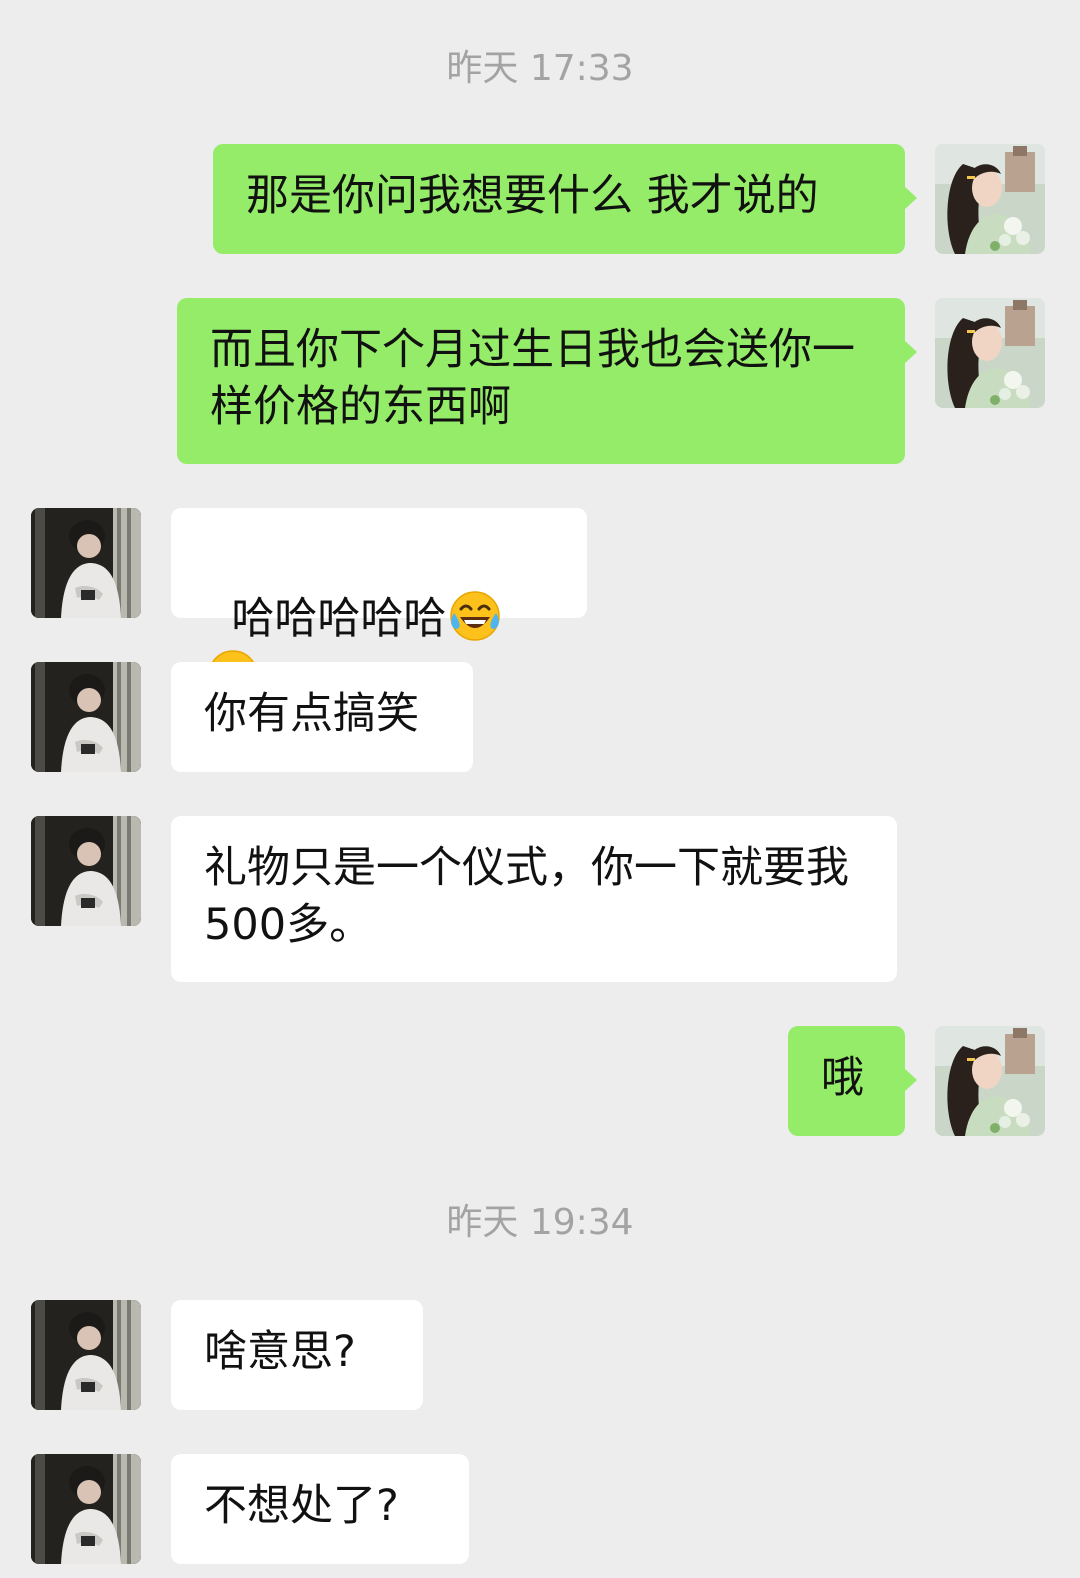 Image resolution: width=1080 pixels, height=1578 pixels. I want to click on message-bubble-self: 哦, so click(852, 1081).